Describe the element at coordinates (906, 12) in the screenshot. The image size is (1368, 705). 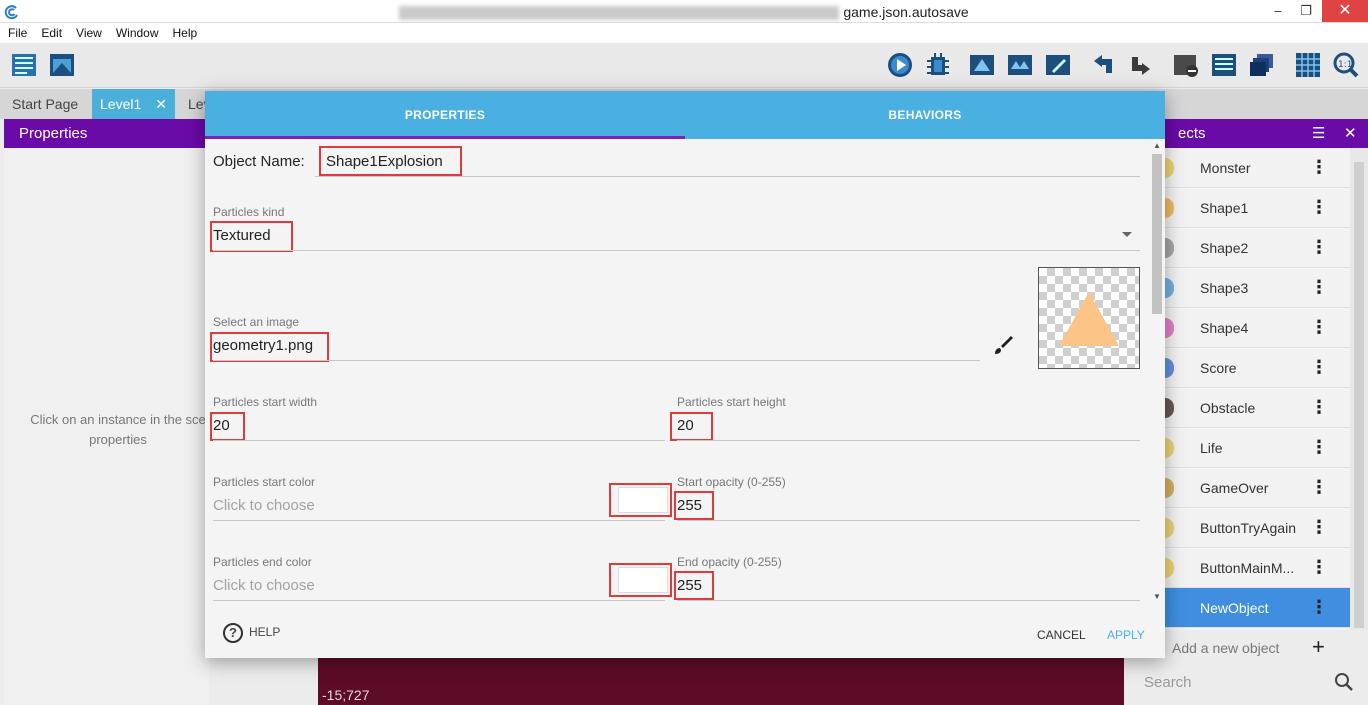
I see `window-title-text: game.json.autosave` at that location.